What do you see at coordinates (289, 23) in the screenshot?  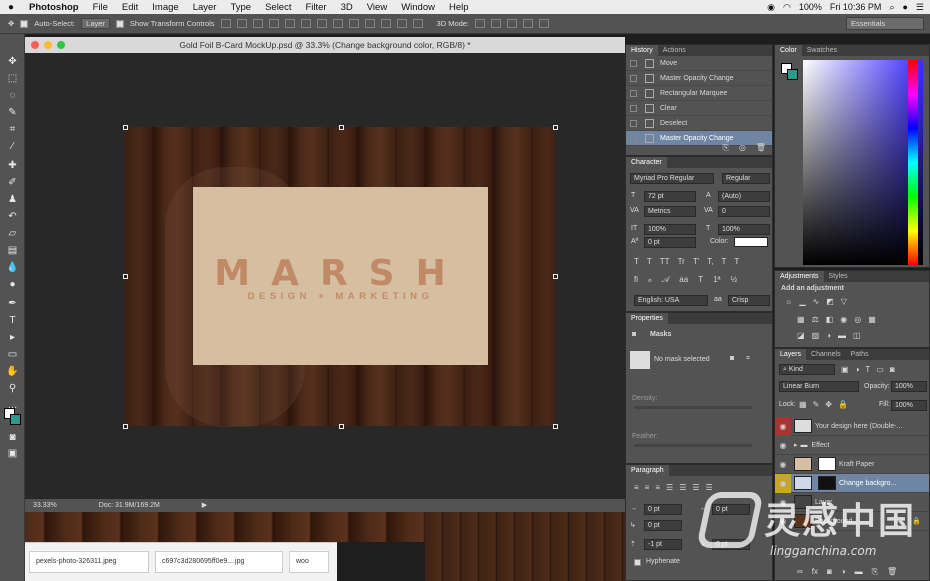 I see `align-center-icon` at bounding box center [289, 23].